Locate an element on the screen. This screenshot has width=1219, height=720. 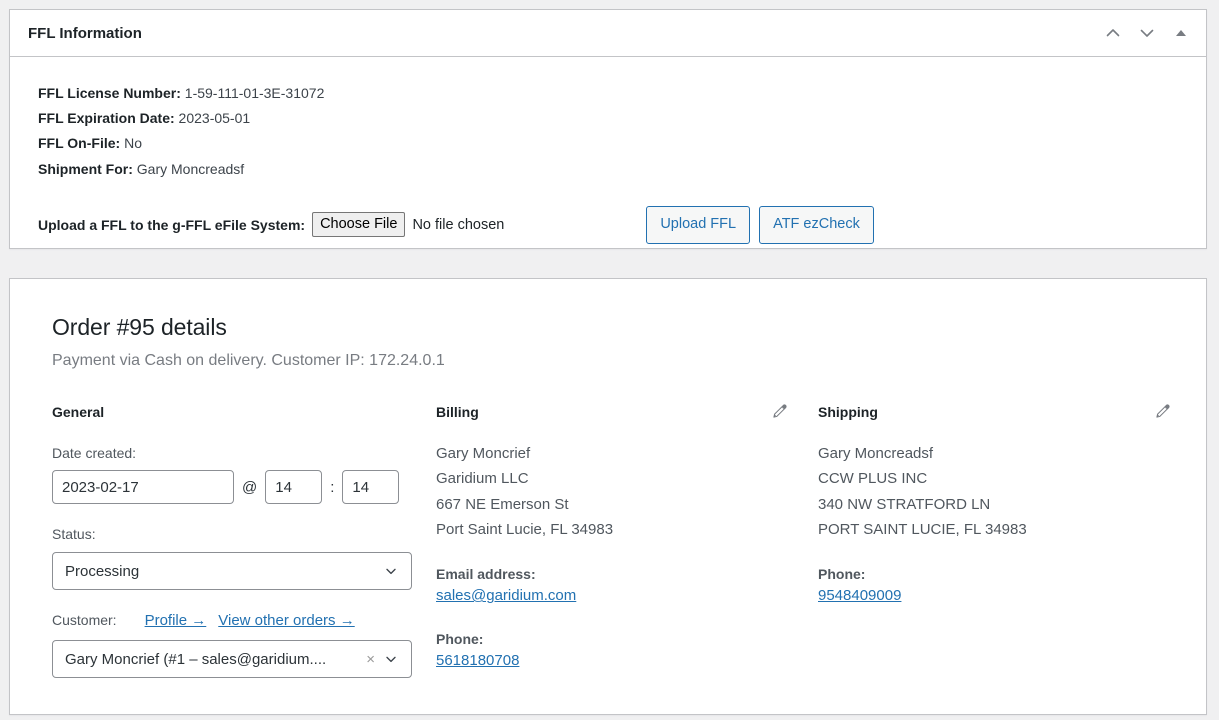
ffl-expiration-date-value: 2023-05-01 is located at coordinates (214, 118).